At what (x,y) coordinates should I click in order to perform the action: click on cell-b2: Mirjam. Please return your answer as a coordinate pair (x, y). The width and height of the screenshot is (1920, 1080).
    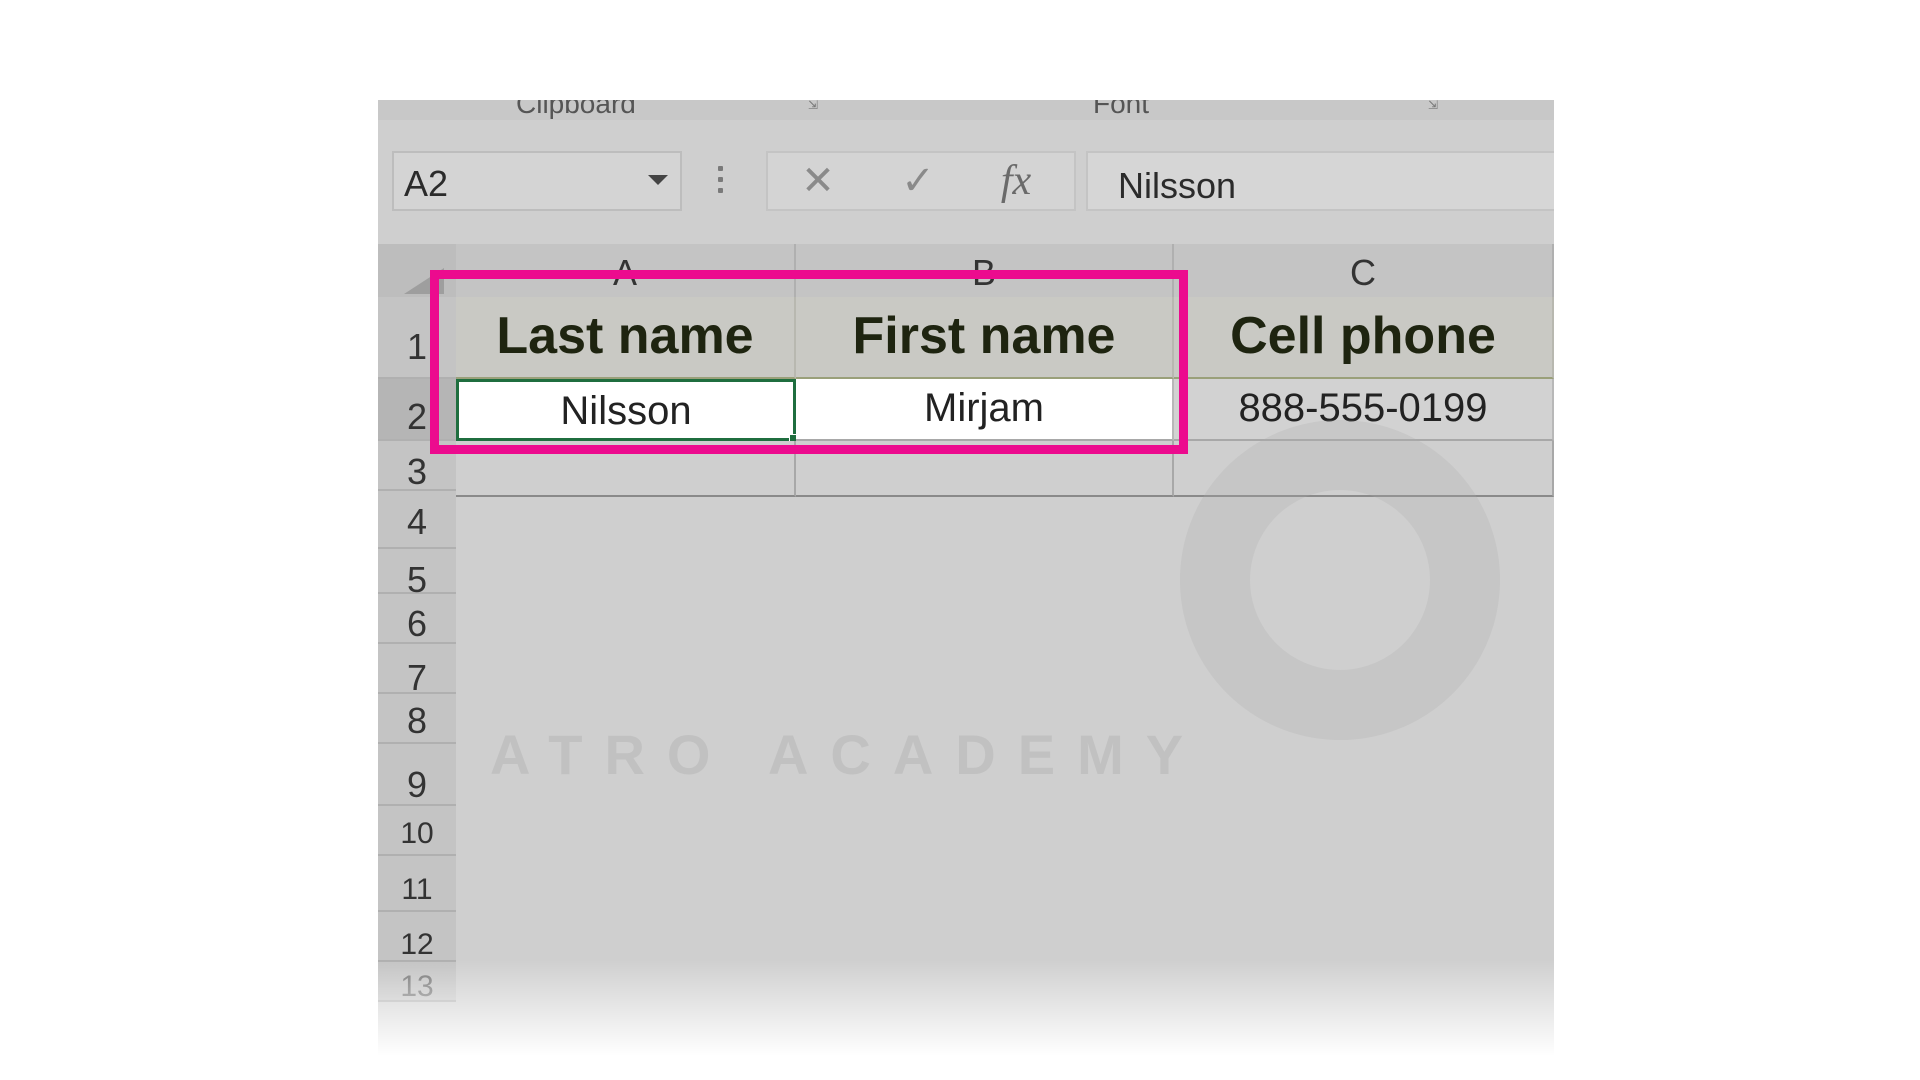
    Looking at the image, I should click on (985, 410).